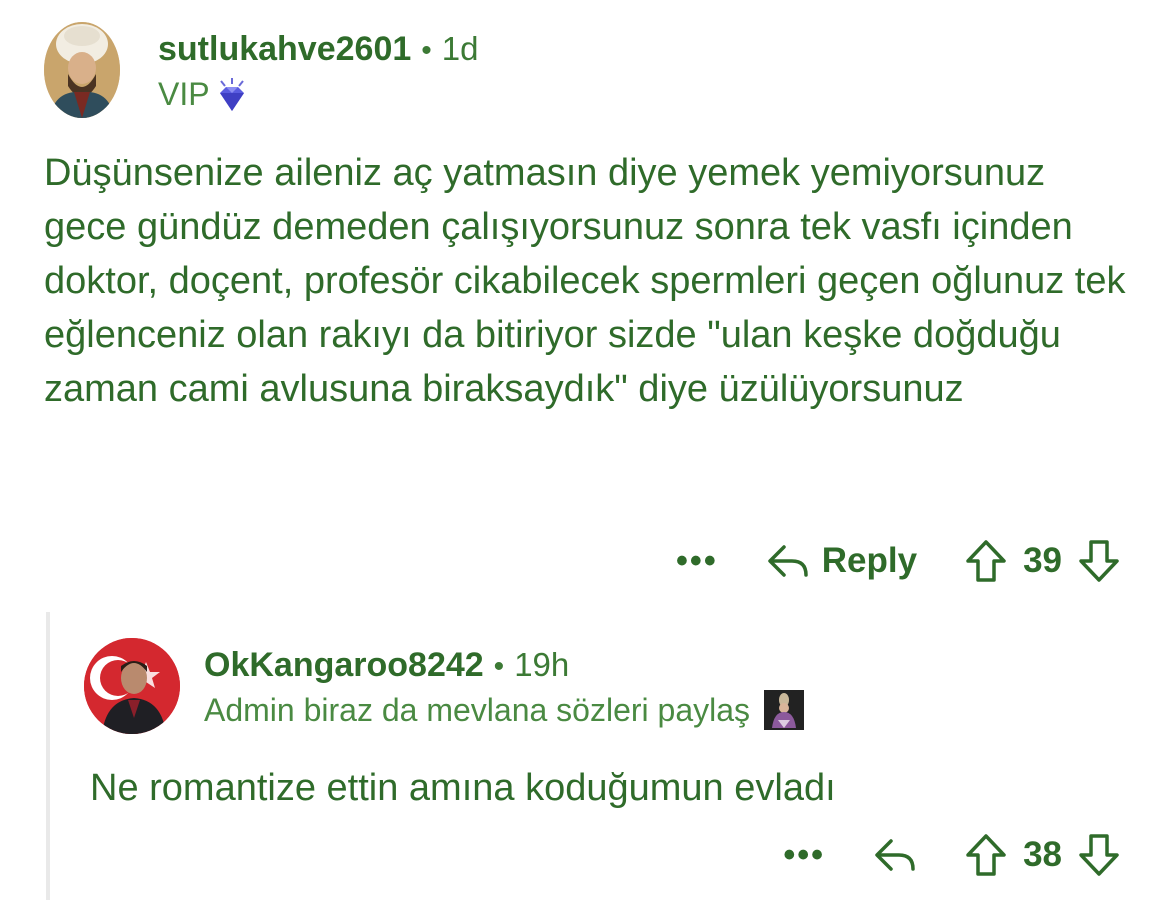 The width and height of the screenshot is (1170, 900). I want to click on user-flair: Admin biraz da mevlana sözleri paylaş, so click(504, 710).